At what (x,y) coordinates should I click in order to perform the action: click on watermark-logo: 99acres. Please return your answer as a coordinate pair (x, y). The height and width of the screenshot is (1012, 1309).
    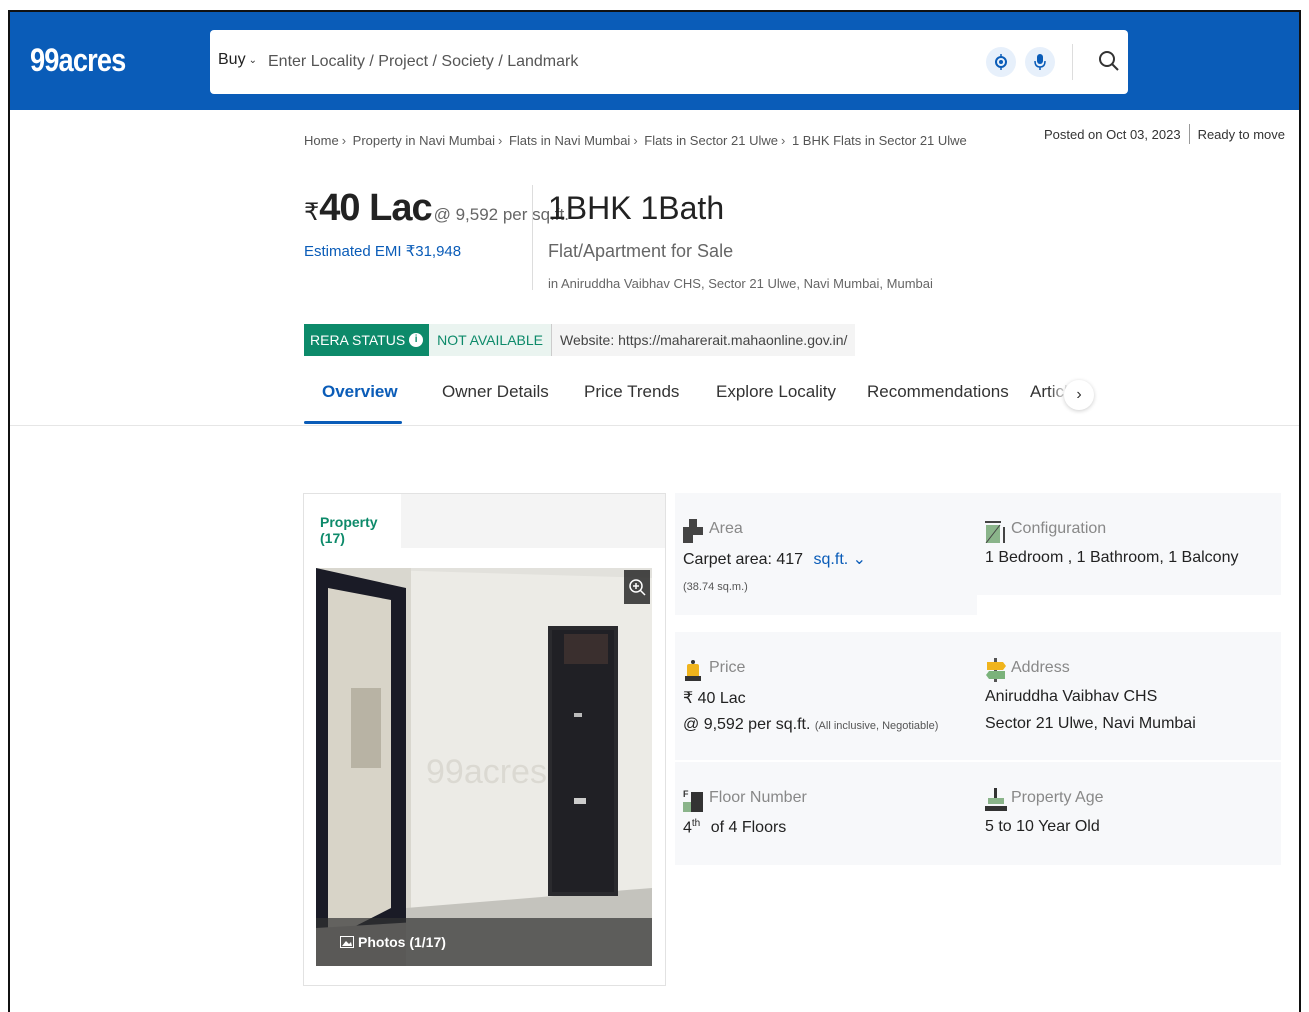
    Looking at the image, I should click on (486, 772).